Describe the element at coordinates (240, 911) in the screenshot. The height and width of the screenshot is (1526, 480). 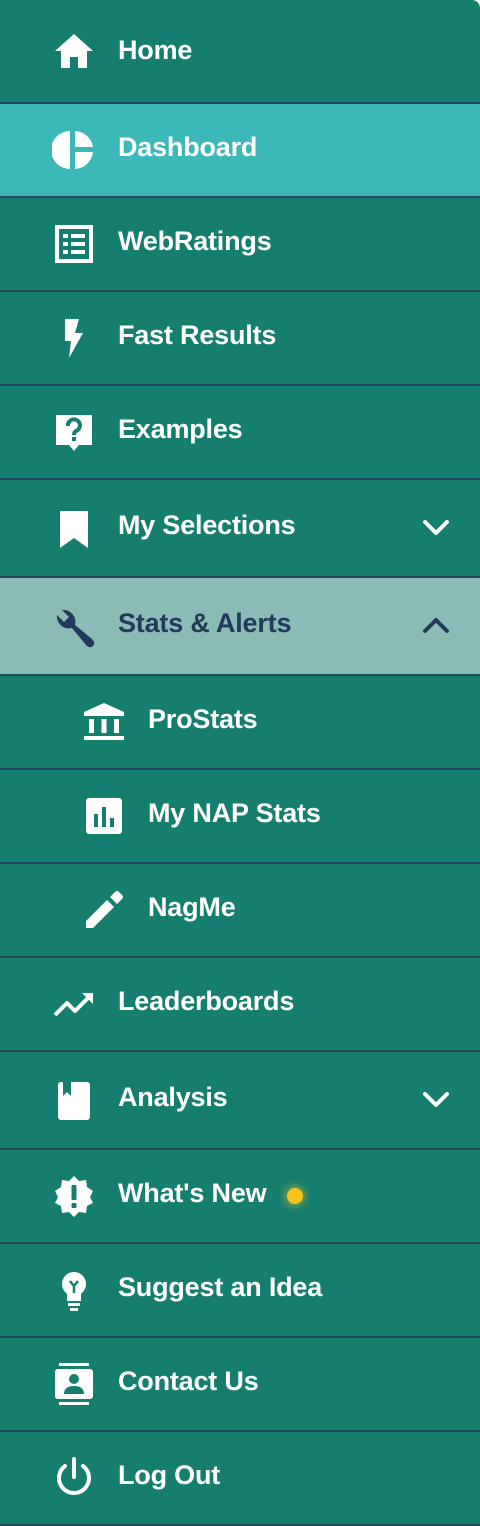
I see `menu-item-nagme: NagMe` at that location.